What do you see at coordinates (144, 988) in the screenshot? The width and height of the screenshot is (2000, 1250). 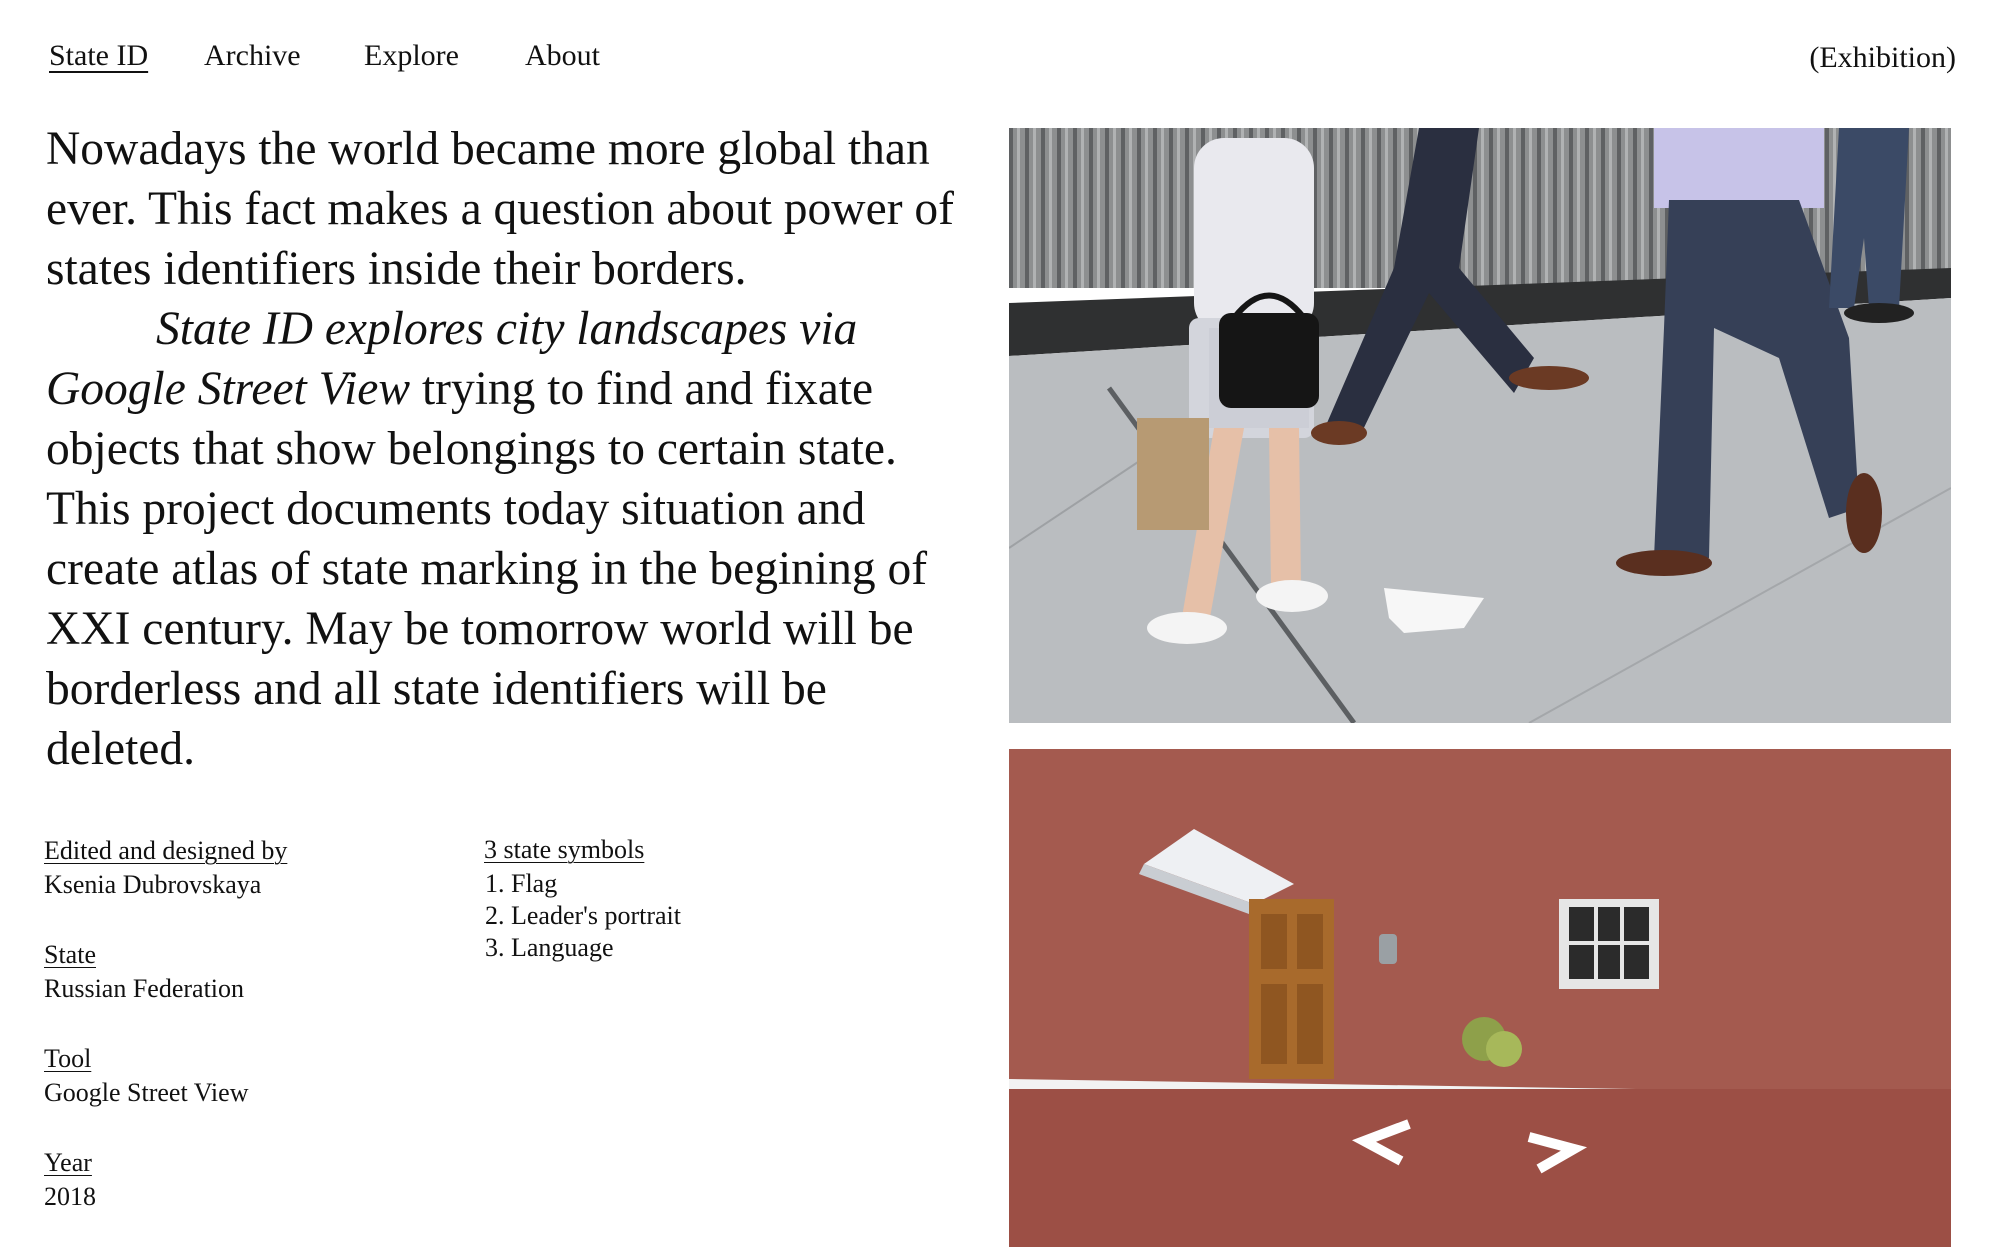 I see `meta-state-value: Russian Federation` at bounding box center [144, 988].